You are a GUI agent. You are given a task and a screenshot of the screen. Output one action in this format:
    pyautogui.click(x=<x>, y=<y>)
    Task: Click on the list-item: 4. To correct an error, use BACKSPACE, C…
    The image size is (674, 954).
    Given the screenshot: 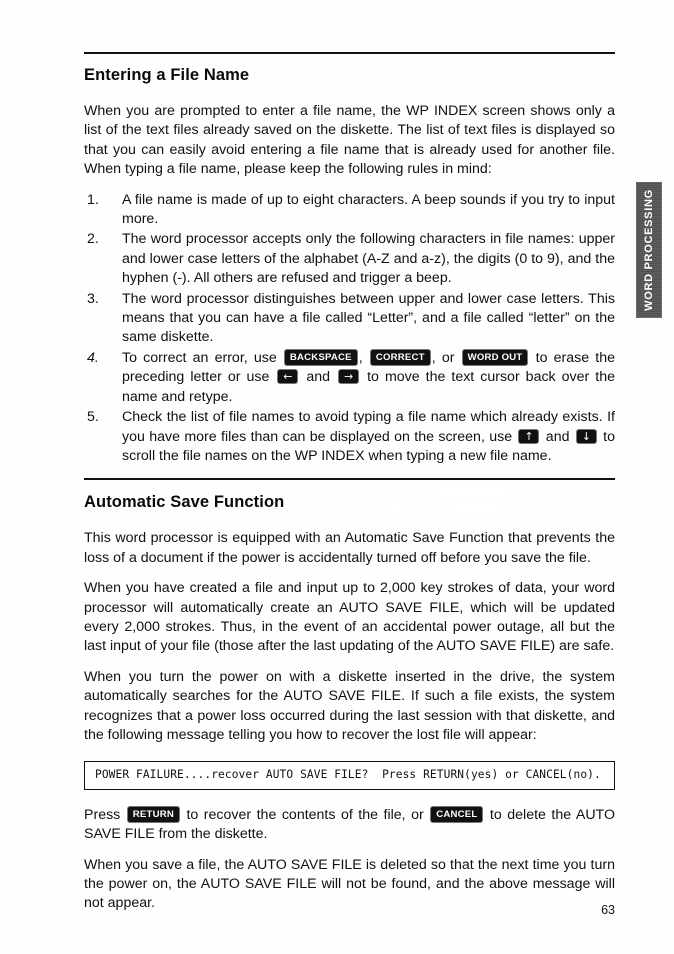 What is the action you would take?
    pyautogui.click(x=349, y=377)
    